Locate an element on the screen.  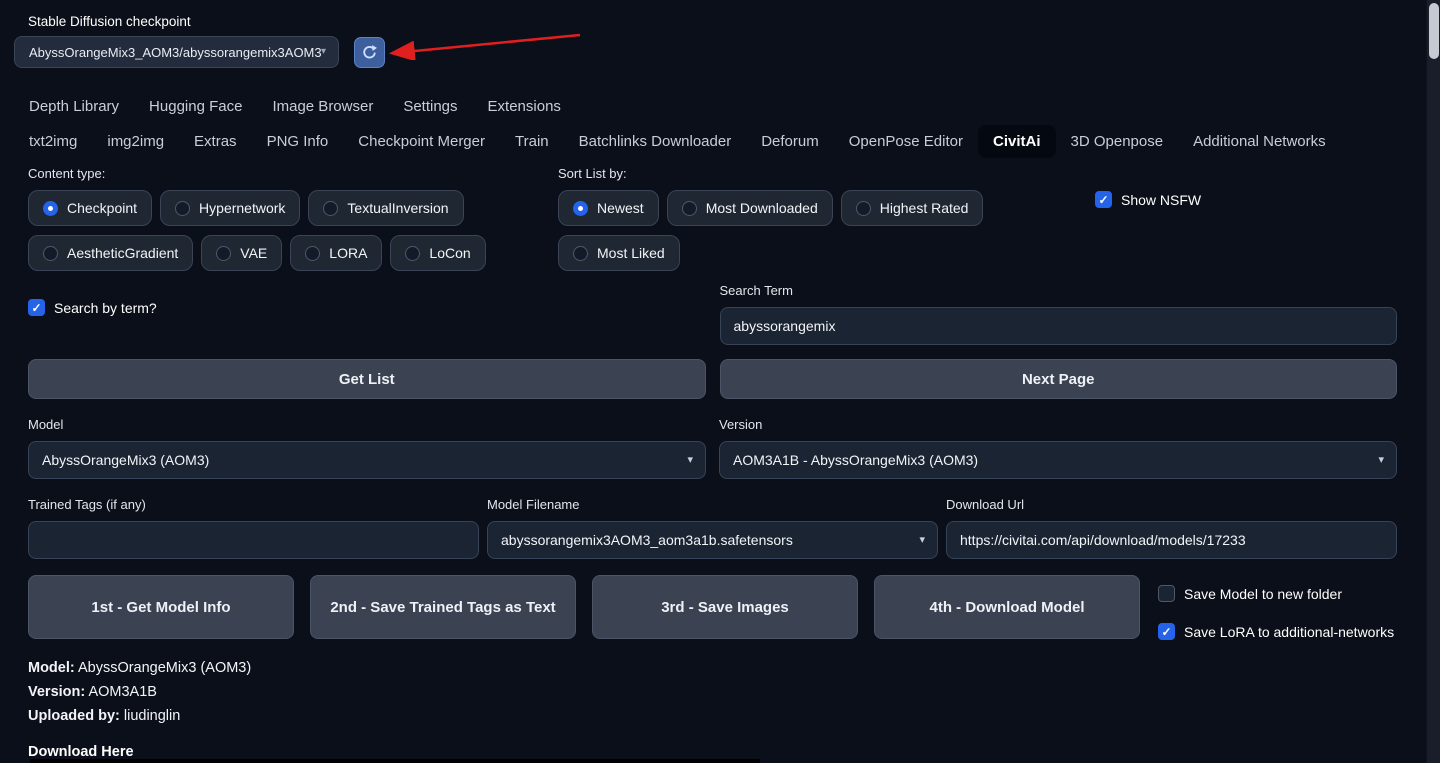
radio-vae: VAE is located at coordinates (242, 253).